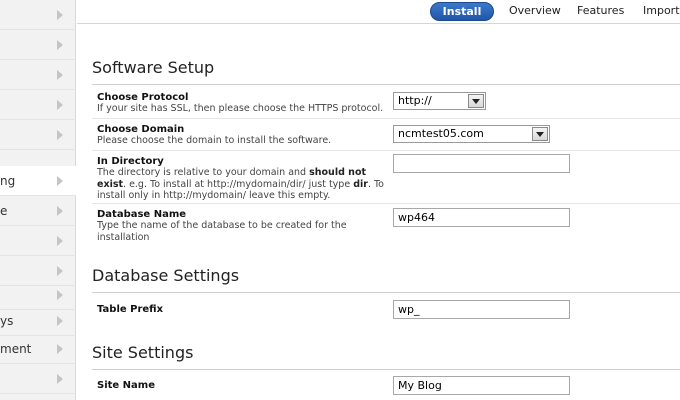 This screenshot has height=400, width=680. I want to click on tab-overview: Overview, so click(535, 10).